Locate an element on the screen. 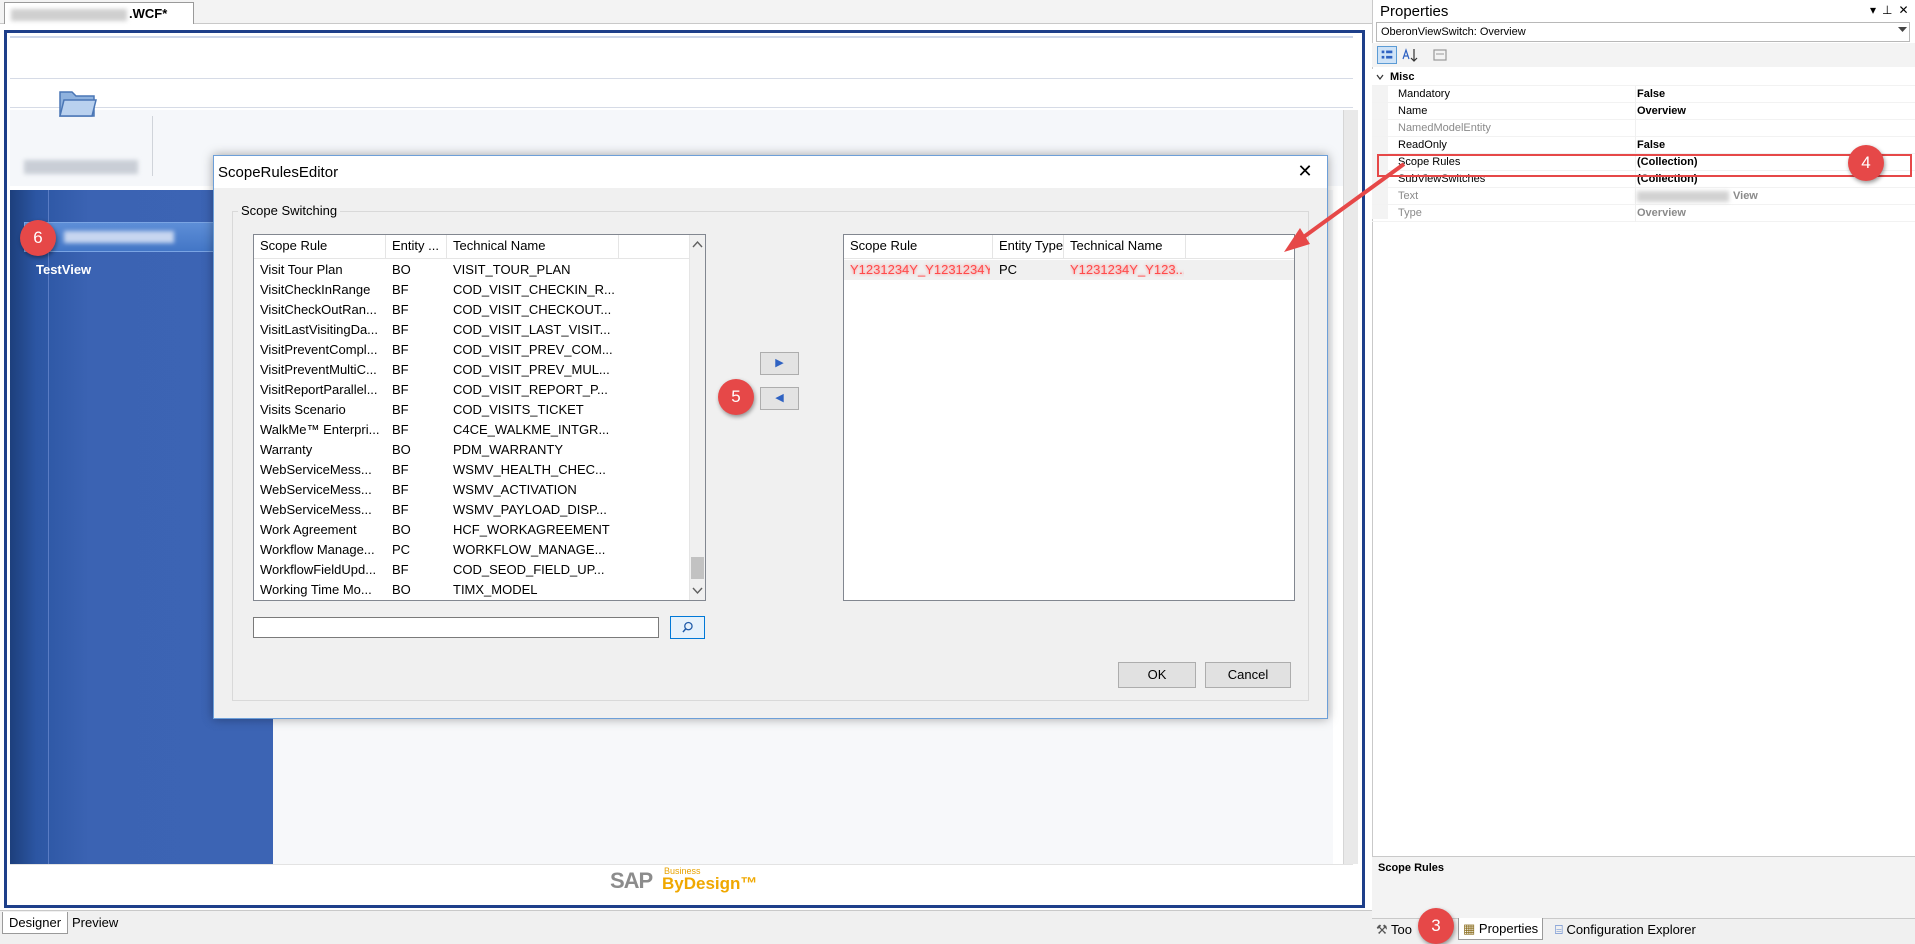  tab-preview: Preview is located at coordinates (95, 923).